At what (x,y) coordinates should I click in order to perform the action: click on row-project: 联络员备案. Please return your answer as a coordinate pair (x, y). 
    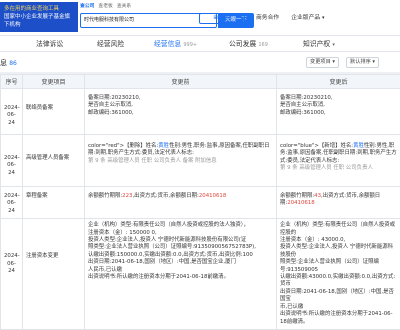
    Looking at the image, I should click on (54, 112).